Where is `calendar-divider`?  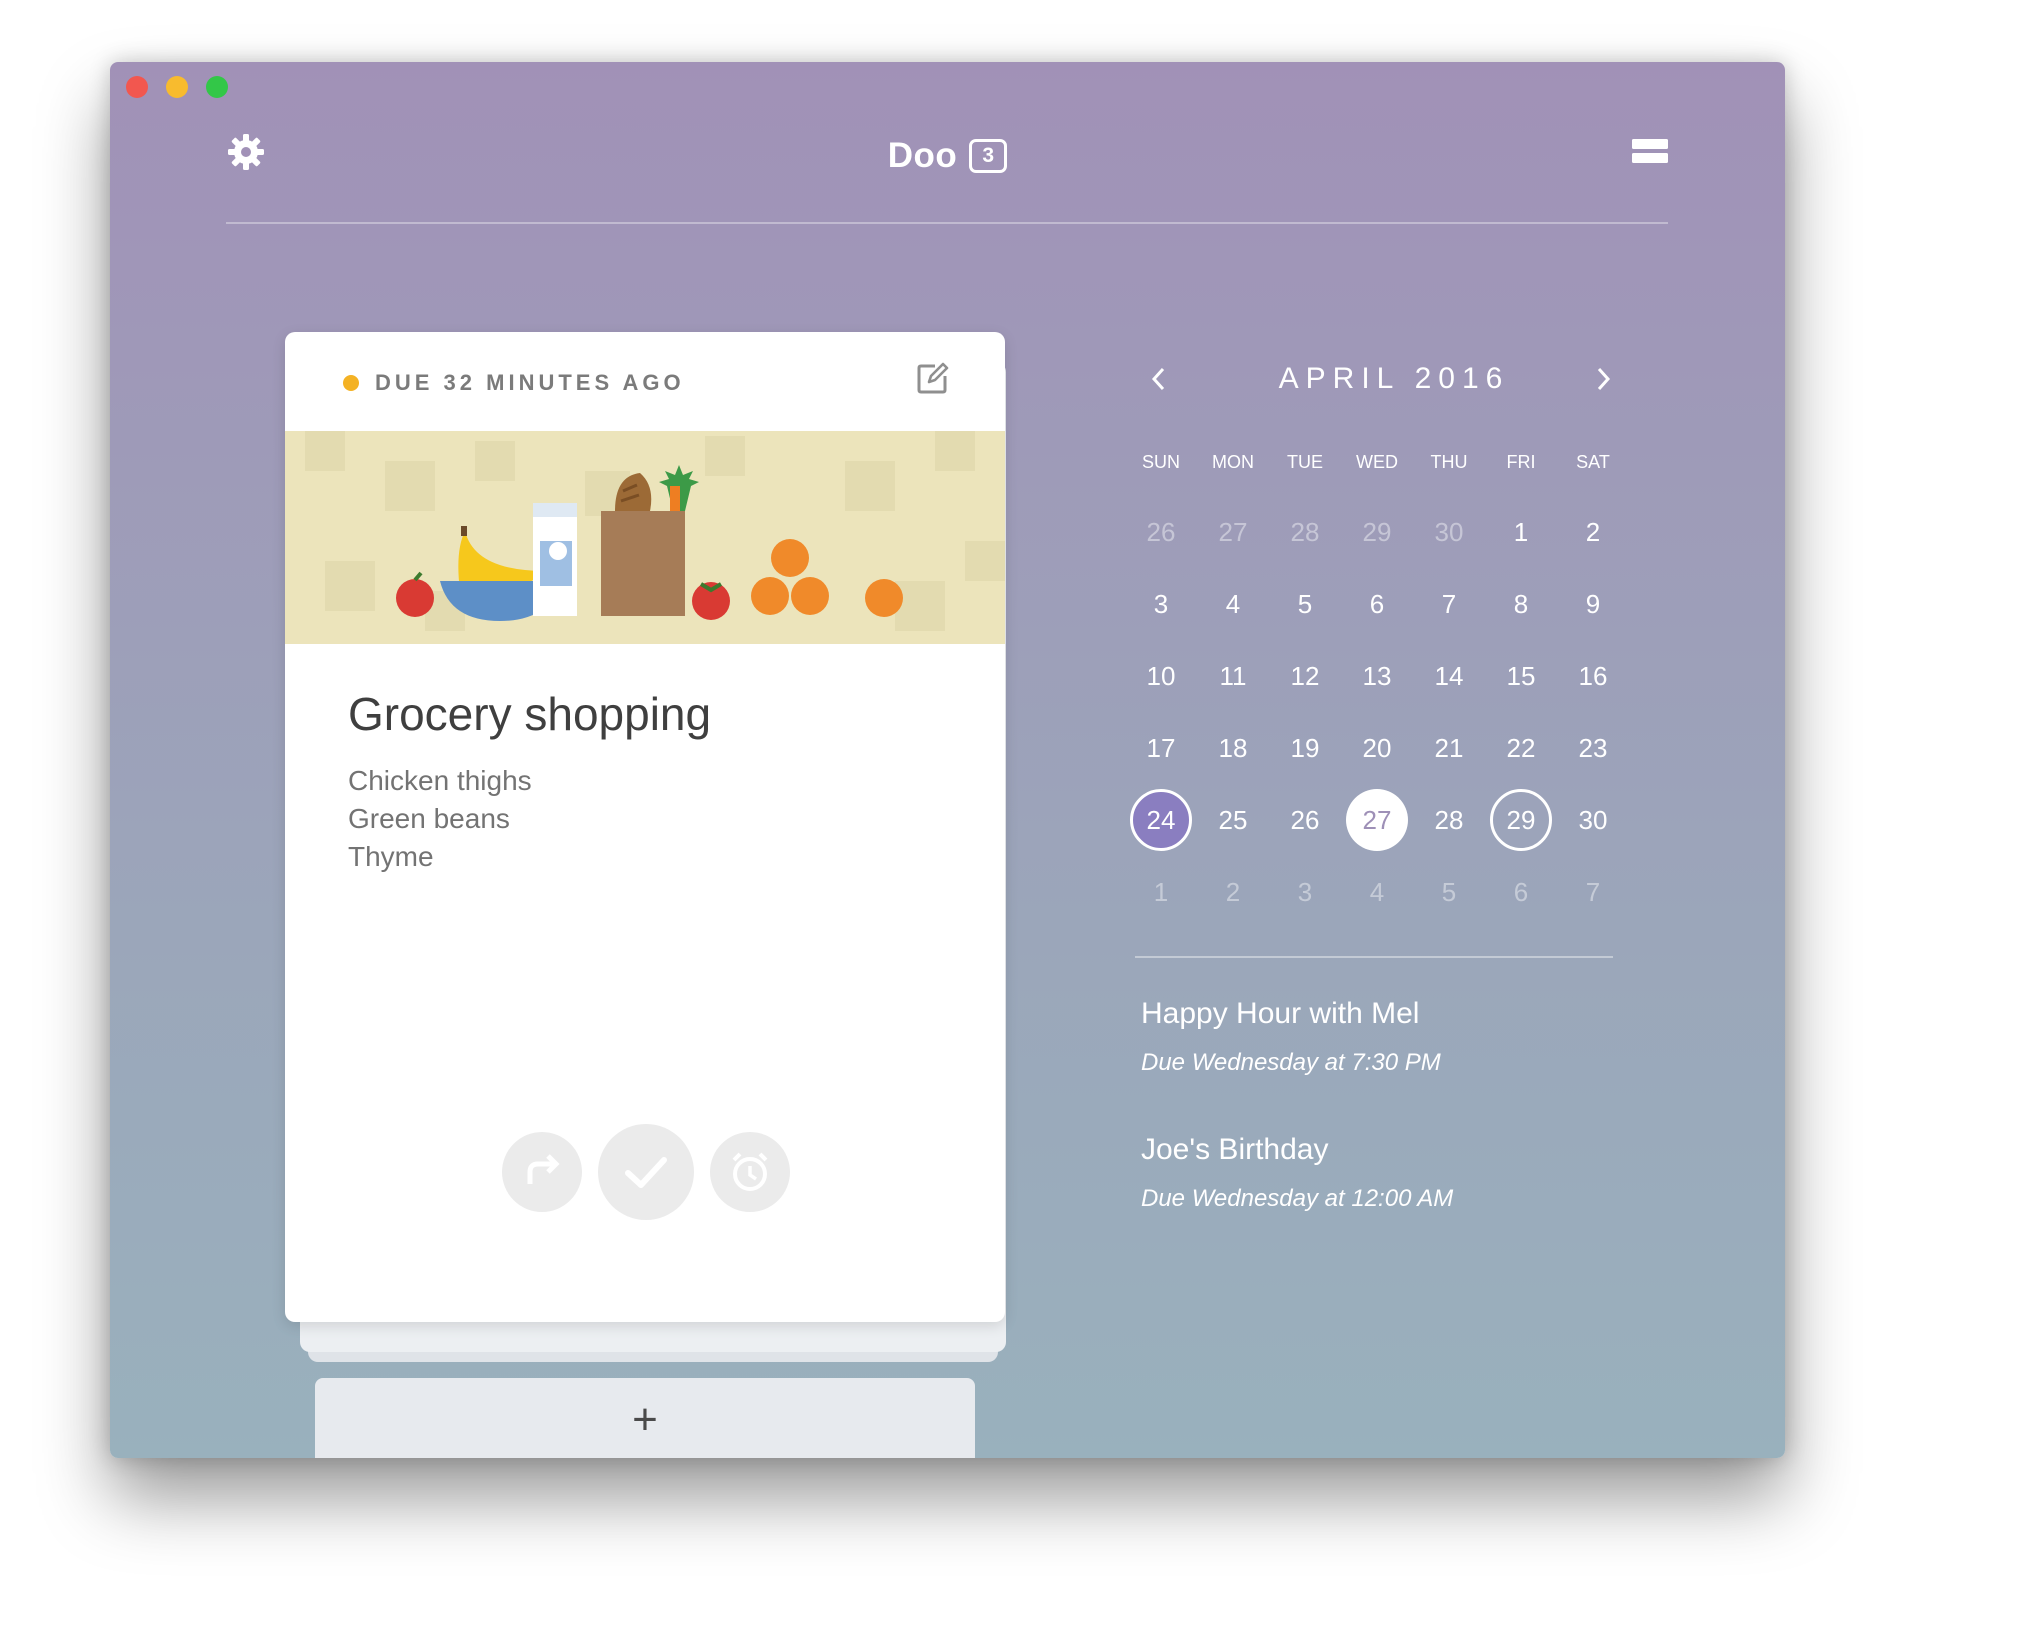 calendar-divider is located at coordinates (1374, 957).